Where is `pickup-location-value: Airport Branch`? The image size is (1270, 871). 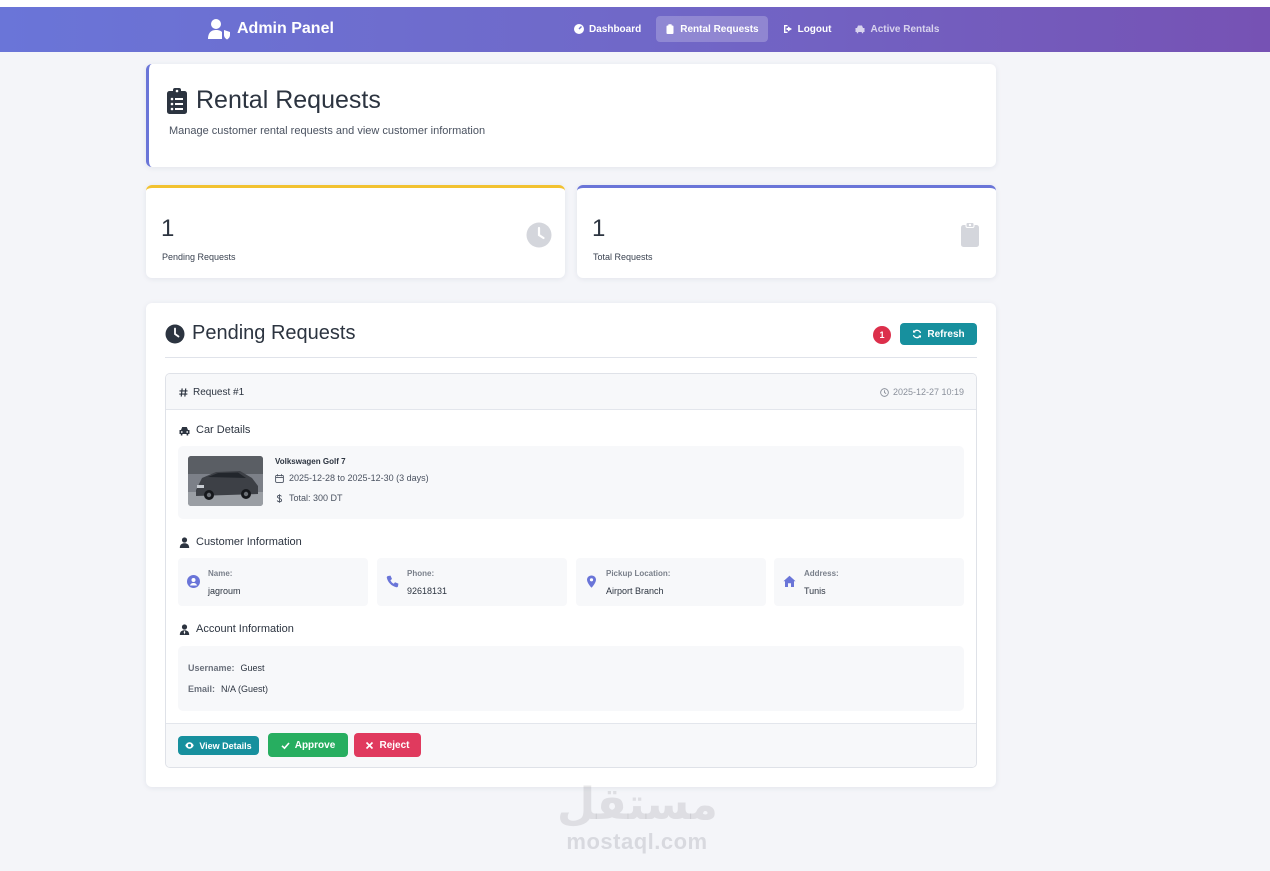 pickup-location-value: Airport Branch is located at coordinates (635, 591).